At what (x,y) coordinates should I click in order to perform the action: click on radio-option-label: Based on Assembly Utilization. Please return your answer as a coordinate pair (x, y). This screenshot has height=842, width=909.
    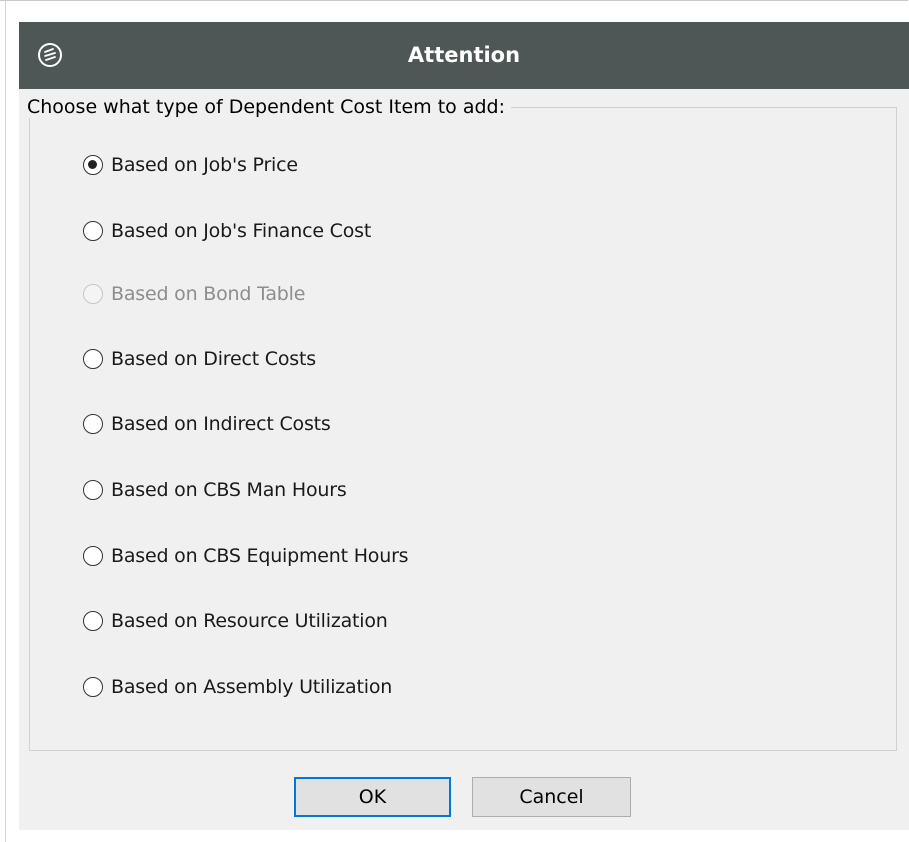
    Looking at the image, I should click on (252, 687).